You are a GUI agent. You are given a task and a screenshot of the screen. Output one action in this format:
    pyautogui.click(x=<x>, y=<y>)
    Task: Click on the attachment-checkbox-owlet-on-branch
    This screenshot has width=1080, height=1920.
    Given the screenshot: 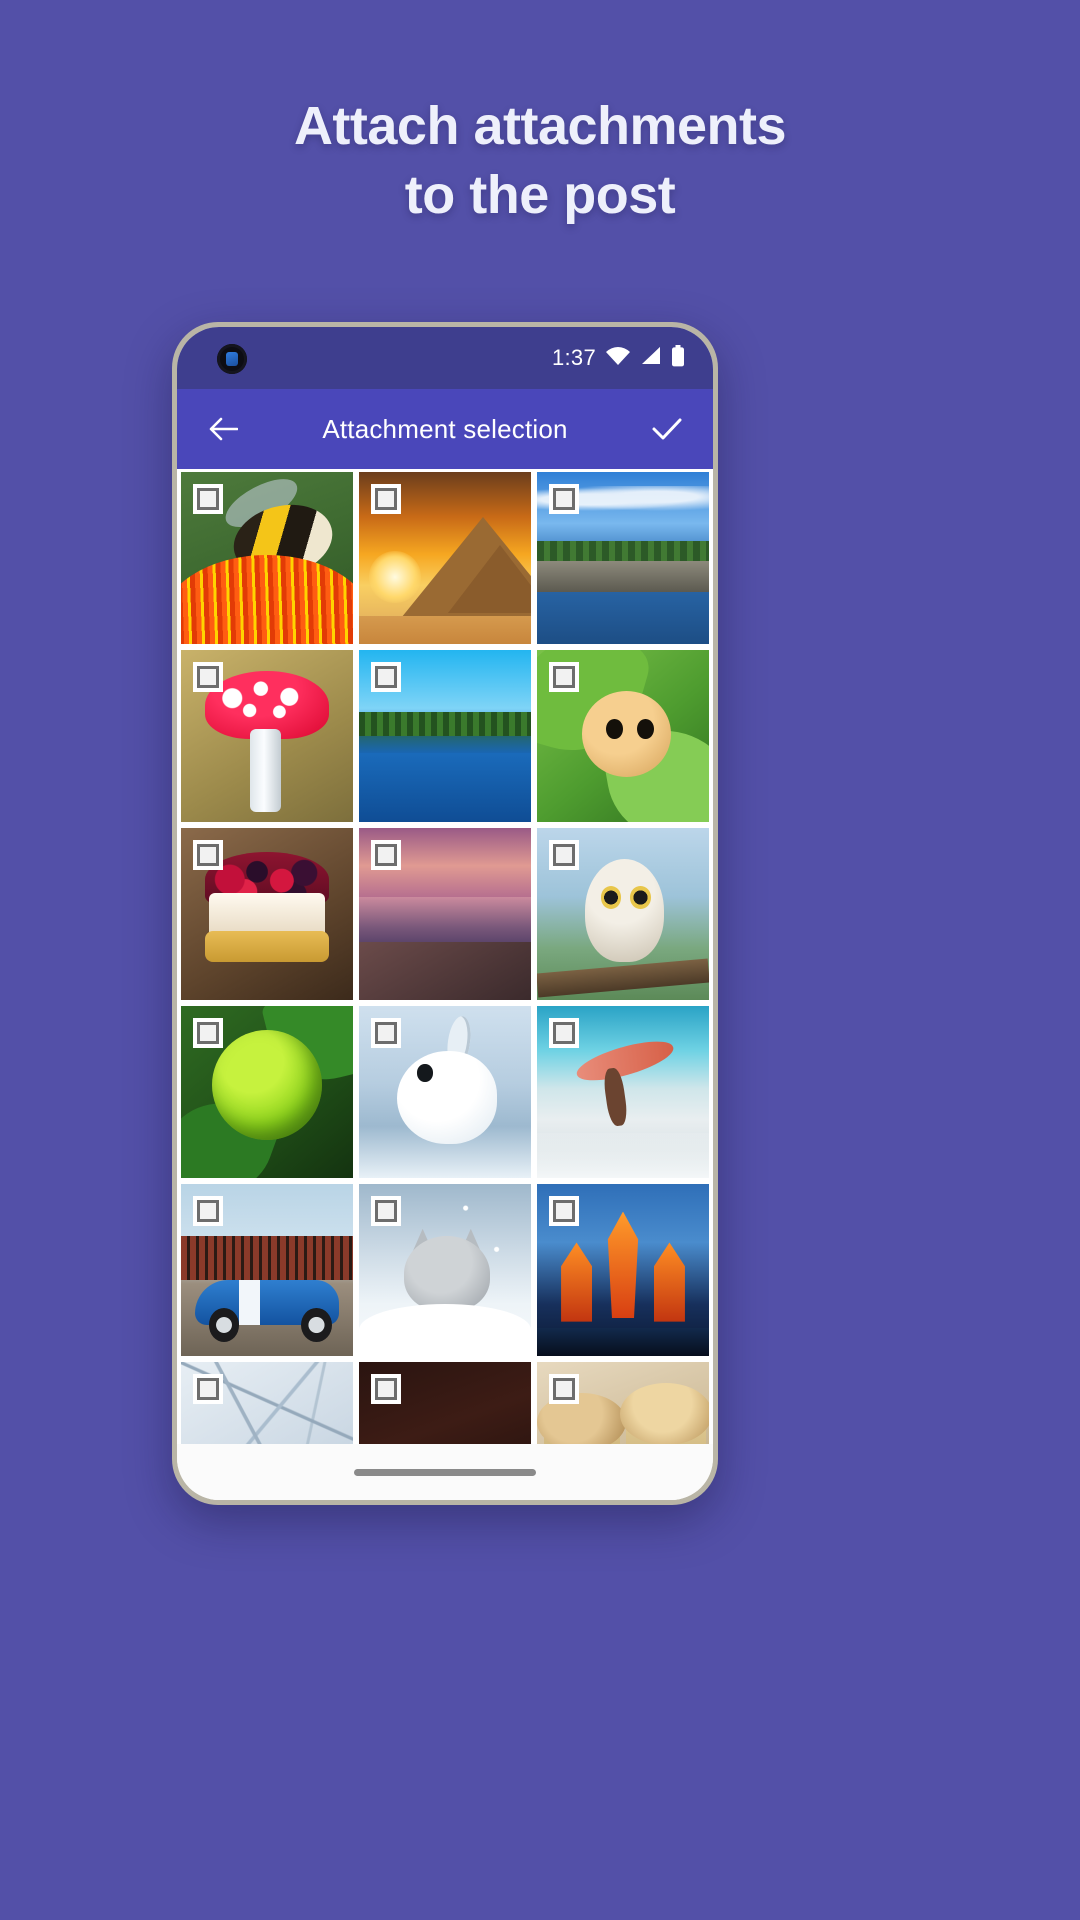 What is the action you would take?
    pyautogui.click(x=564, y=855)
    